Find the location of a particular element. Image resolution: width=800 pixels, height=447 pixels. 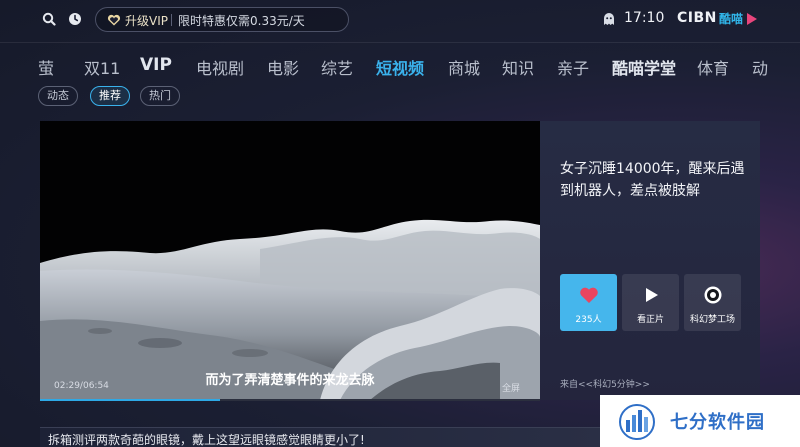

site-watermark: 七分软件园 is located at coordinates (700, 421).